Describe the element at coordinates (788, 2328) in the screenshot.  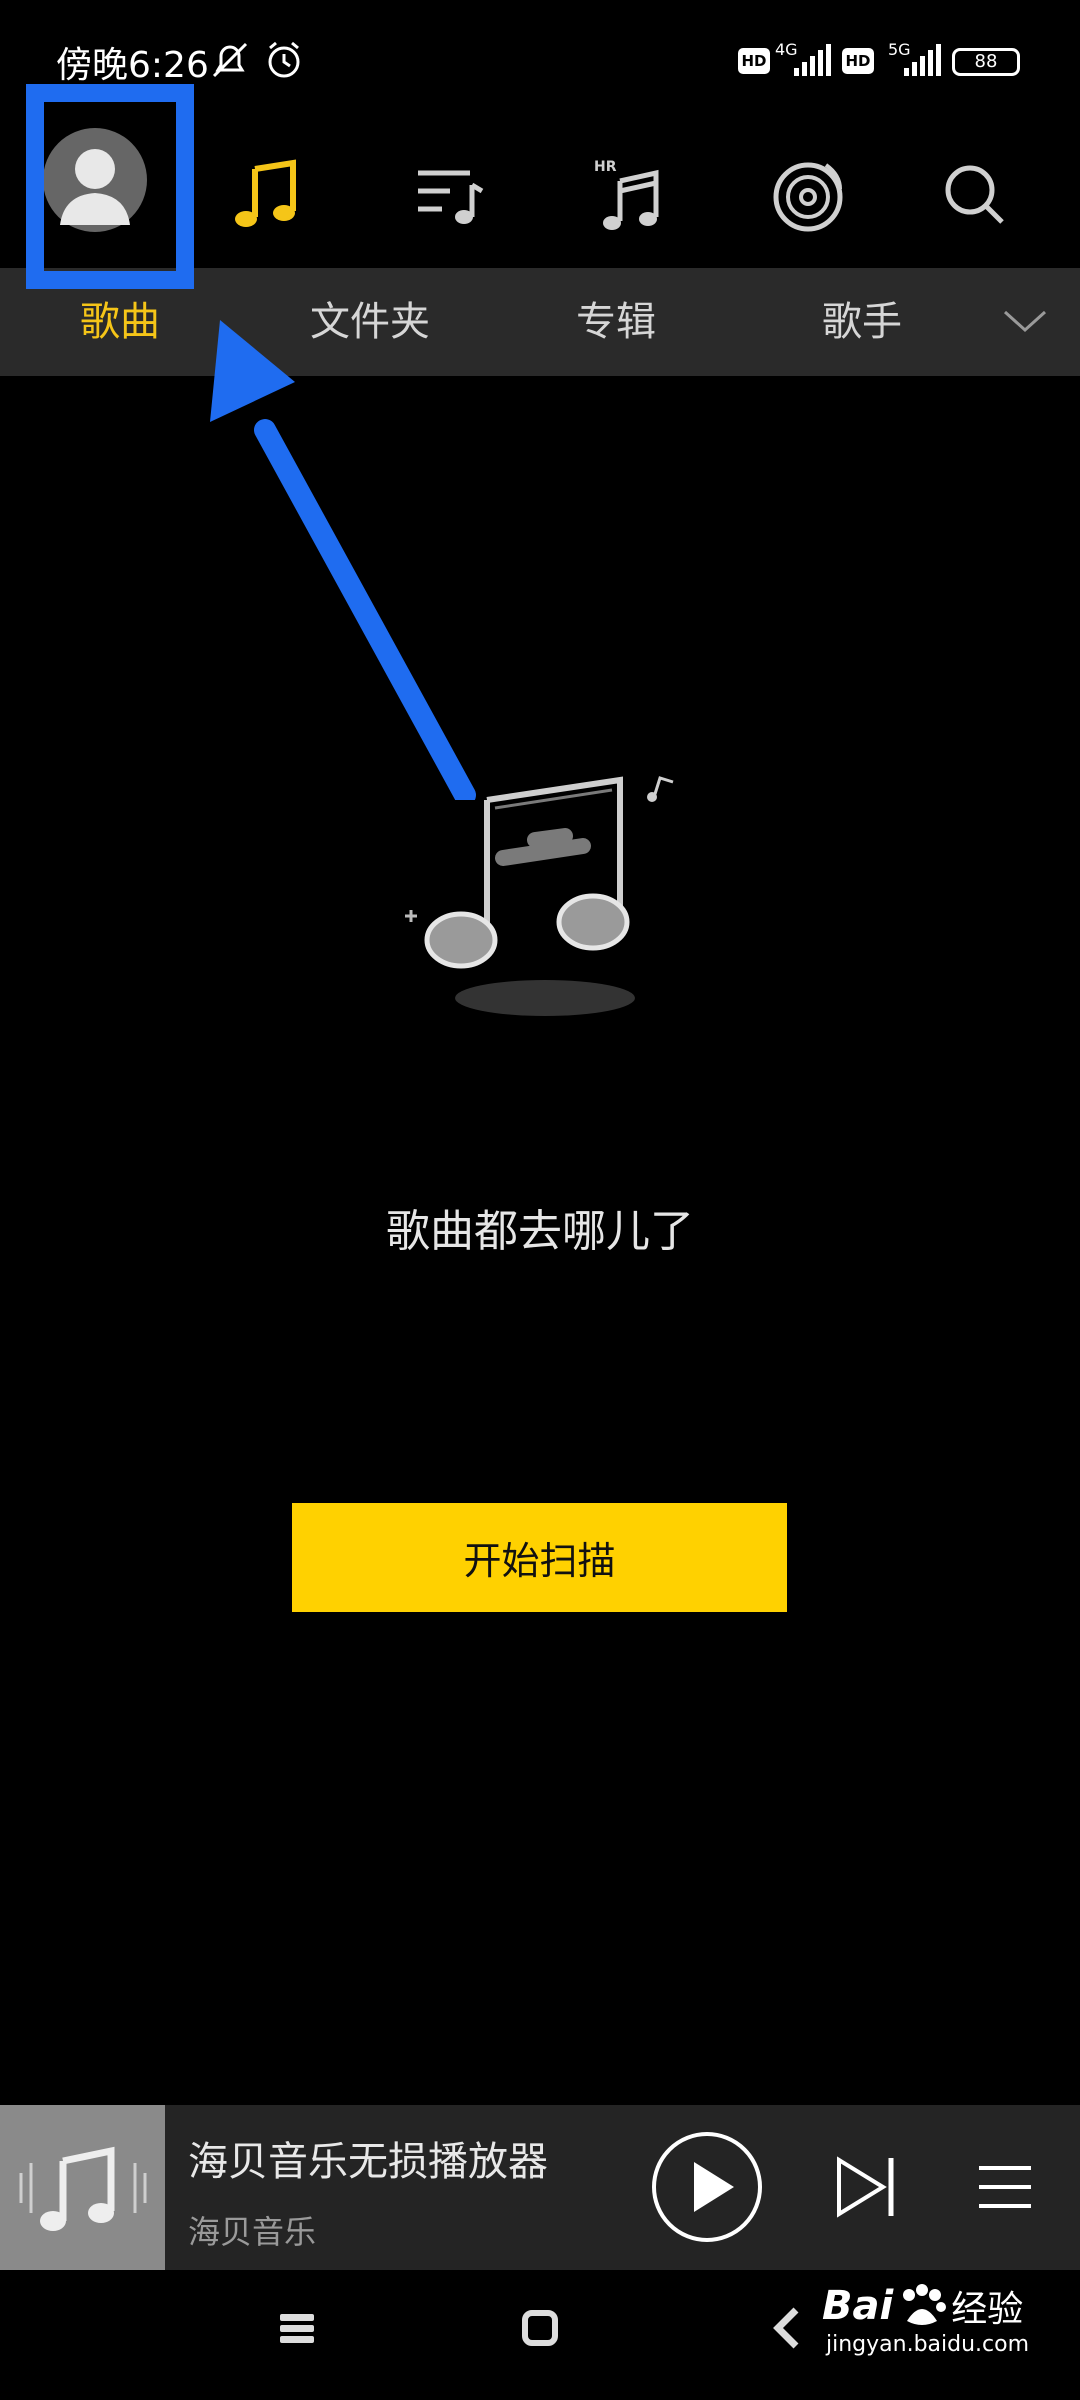
I see `back-icon` at that location.